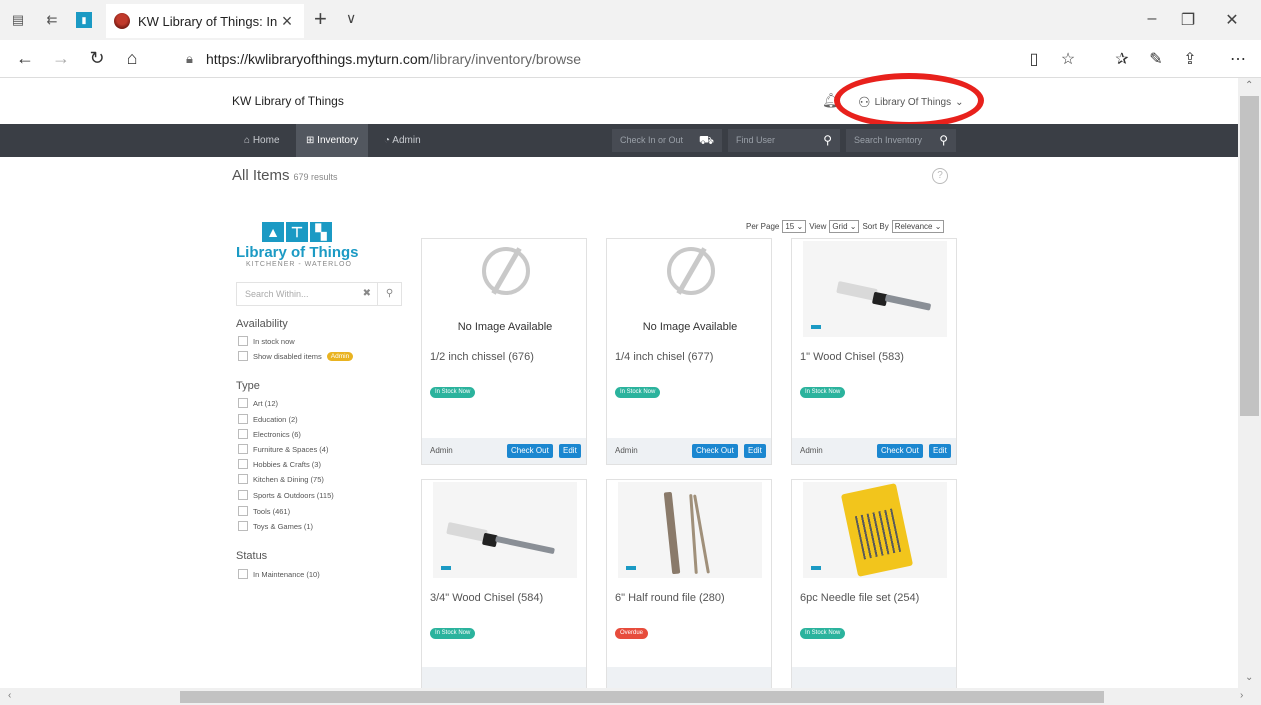 Image resolution: width=1261 pixels, height=705 pixels. What do you see at coordinates (281, 479) in the screenshot?
I see `facet-type: Kitchen & Dining (75)` at bounding box center [281, 479].